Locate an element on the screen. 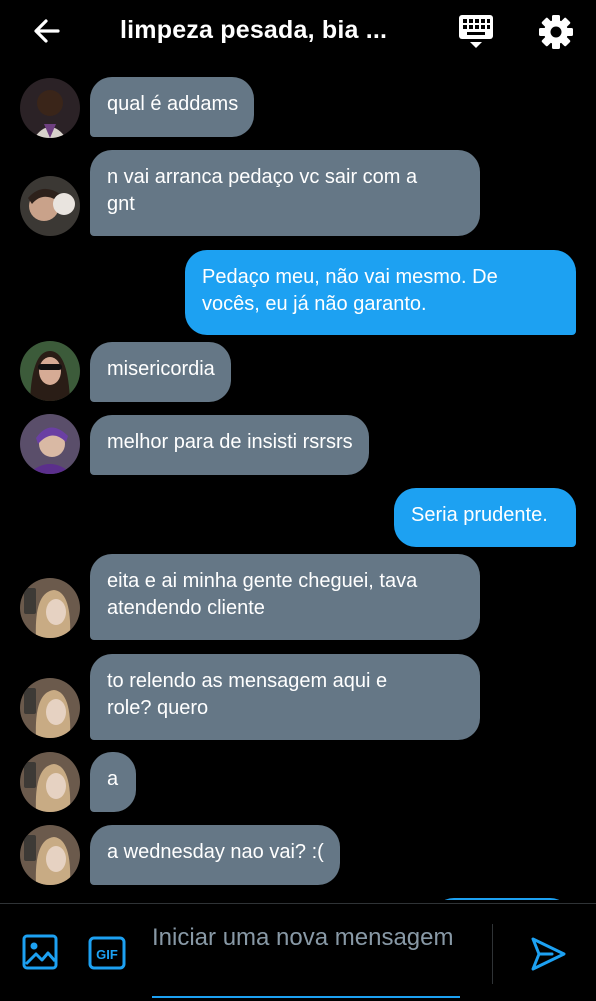 The image size is (596, 1001). arrow-left-icon is located at coordinates (47, 31).